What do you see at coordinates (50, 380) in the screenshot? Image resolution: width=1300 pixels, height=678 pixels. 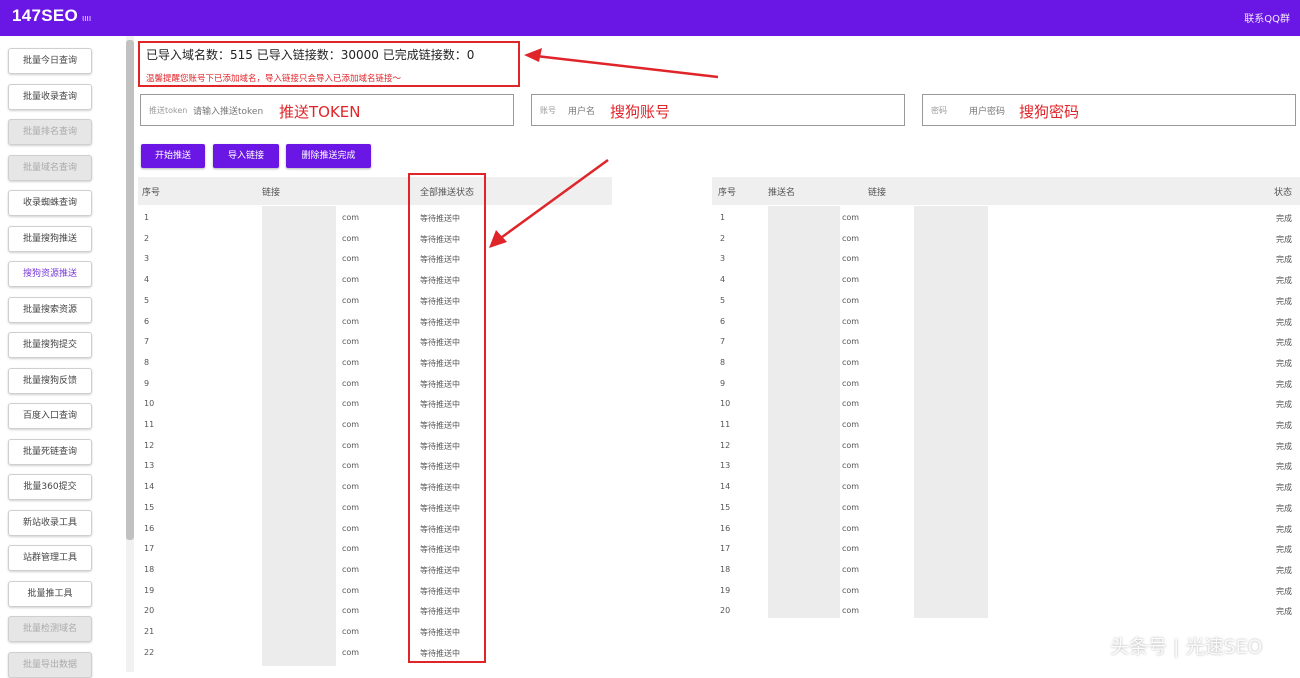 I see `sidebar-item-10: 批量搜狗反馈` at bounding box center [50, 380].